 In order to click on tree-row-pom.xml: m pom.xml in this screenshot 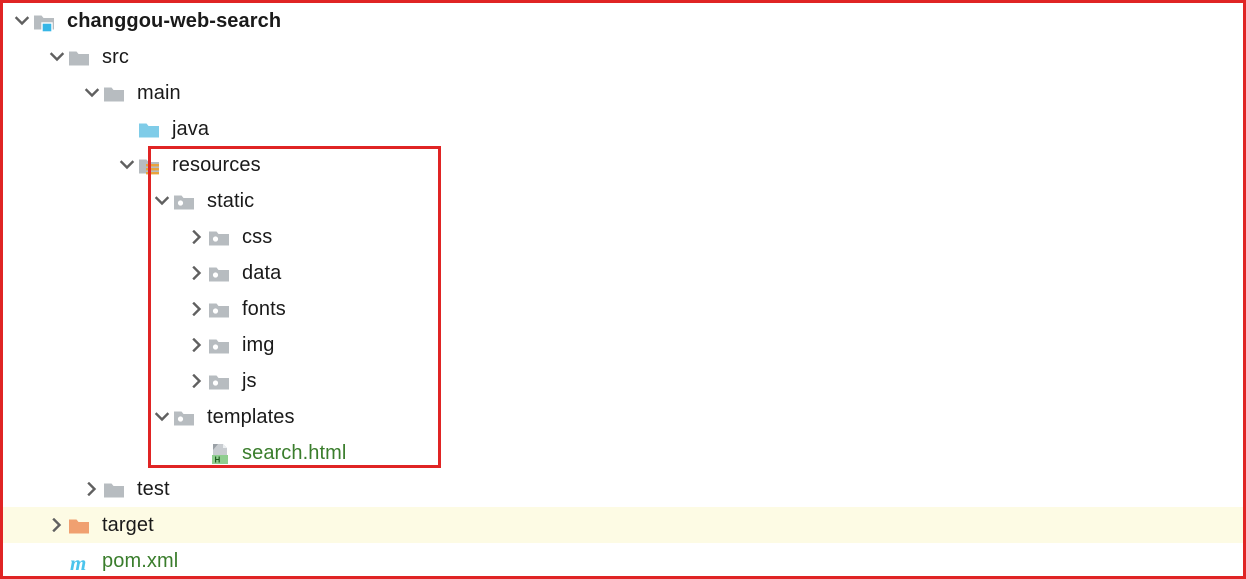, I will do `click(623, 559)`.